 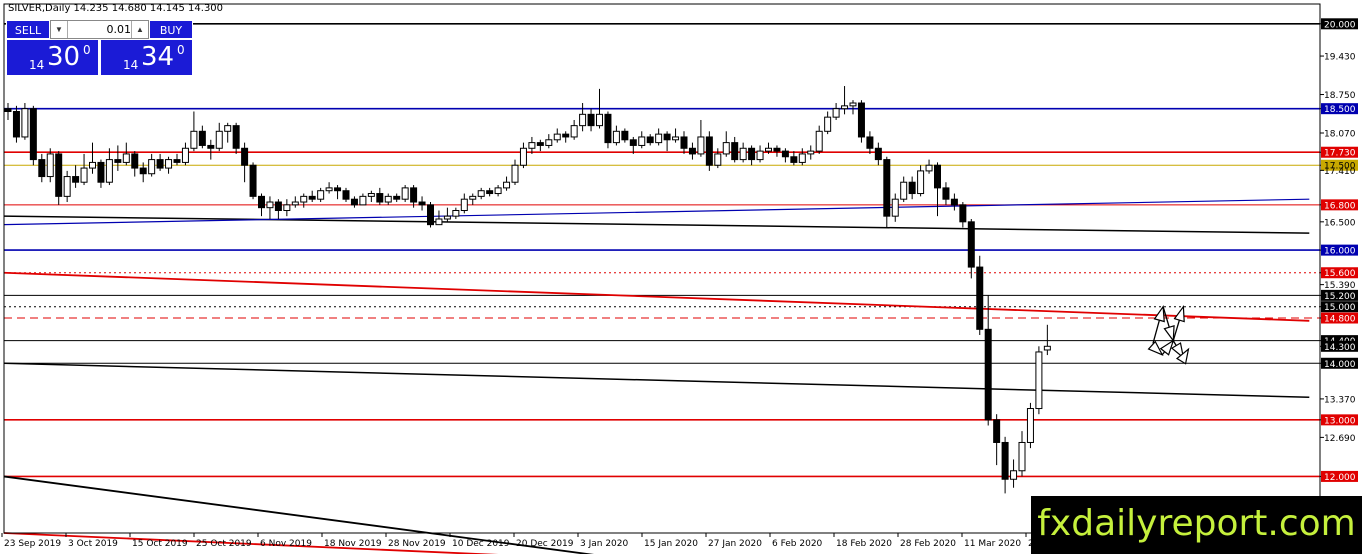 I want to click on lot-size-input: 0.01, so click(x=100, y=29).